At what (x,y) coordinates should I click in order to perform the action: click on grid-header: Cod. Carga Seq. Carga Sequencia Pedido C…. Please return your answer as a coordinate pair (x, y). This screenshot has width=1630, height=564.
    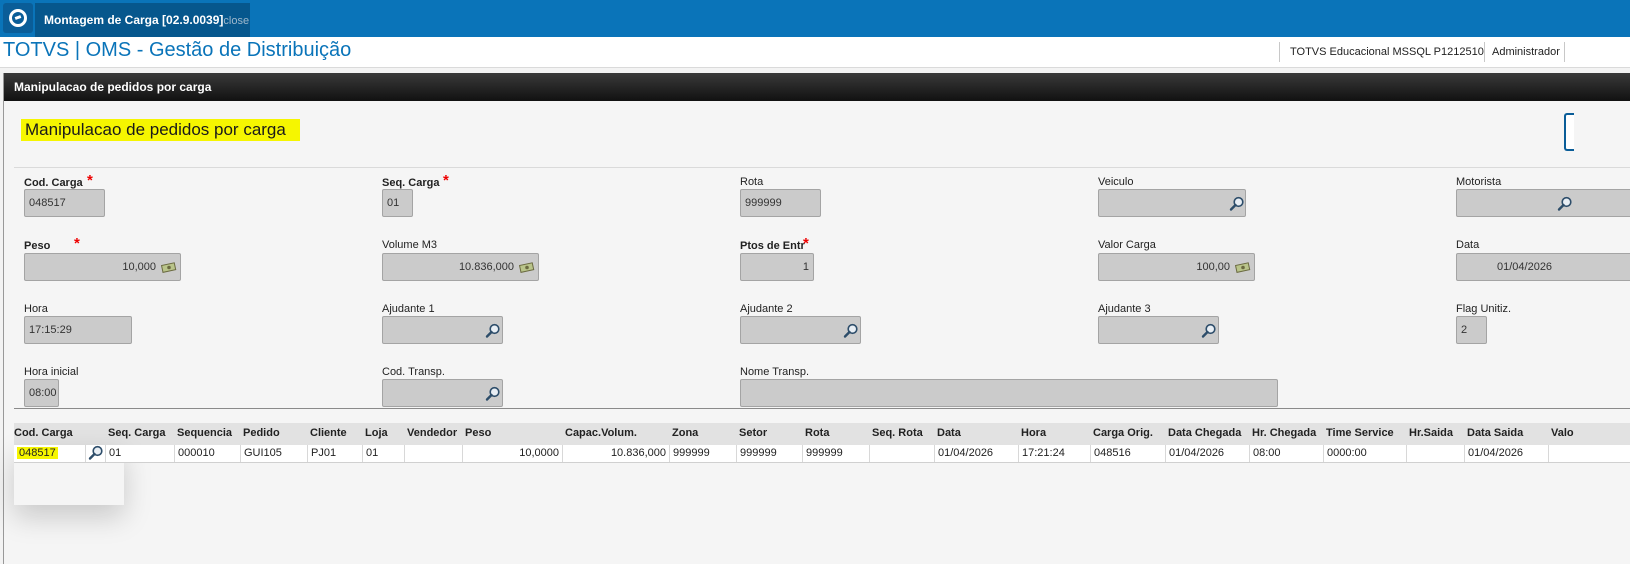
    Looking at the image, I should click on (822, 434).